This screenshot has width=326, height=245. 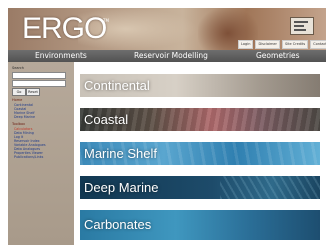 What do you see at coordinates (200, 119) in the screenshot?
I see `banner-coastal: Coastal` at bounding box center [200, 119].